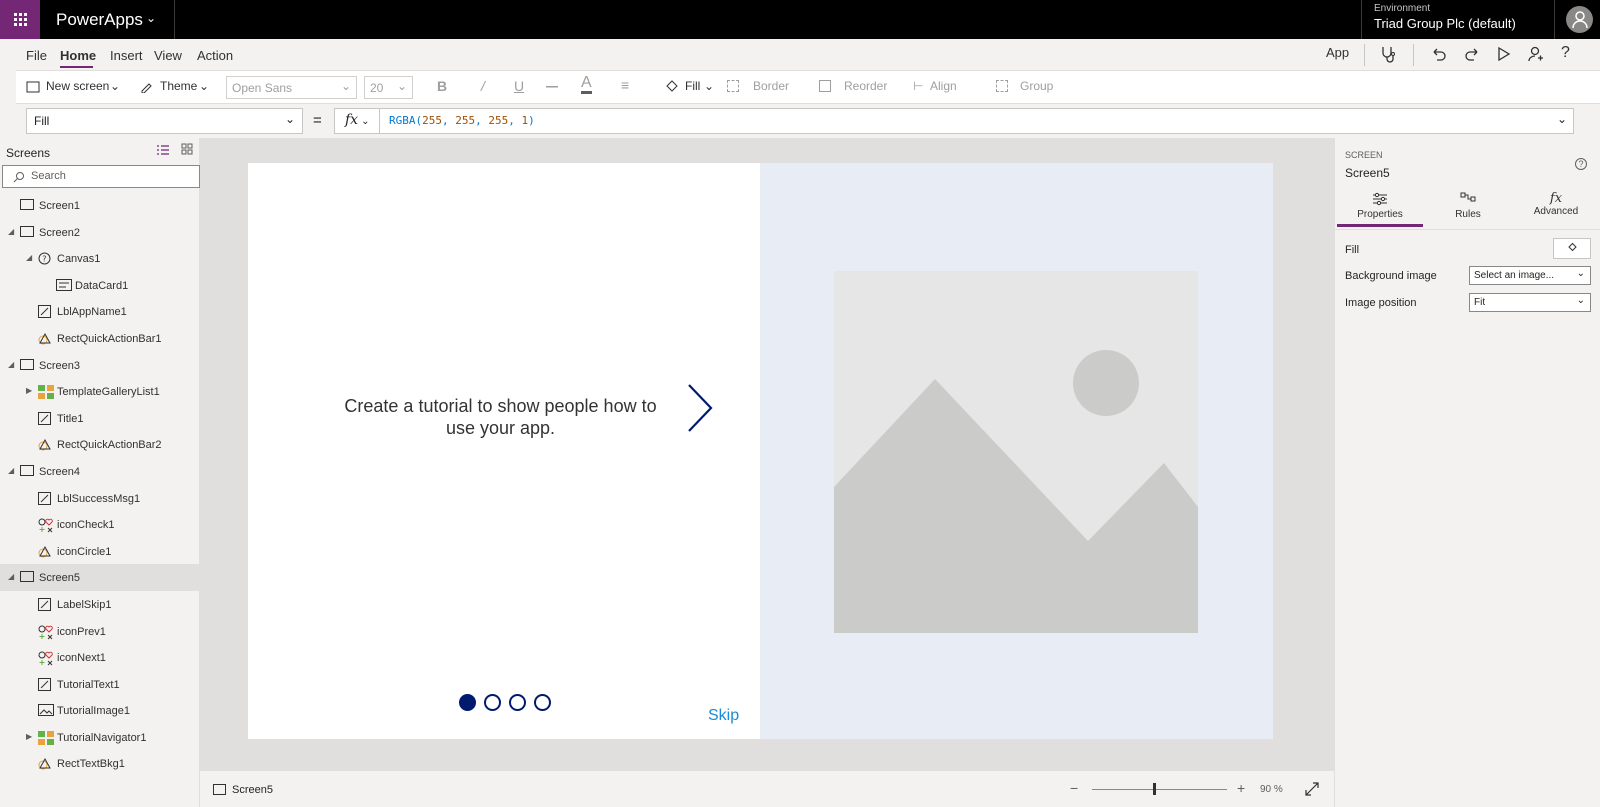  What do you see at coordinates (252, 790) in the screenshot?
I see `current-screen-label: Screen5` at bounding box center [252, 790].